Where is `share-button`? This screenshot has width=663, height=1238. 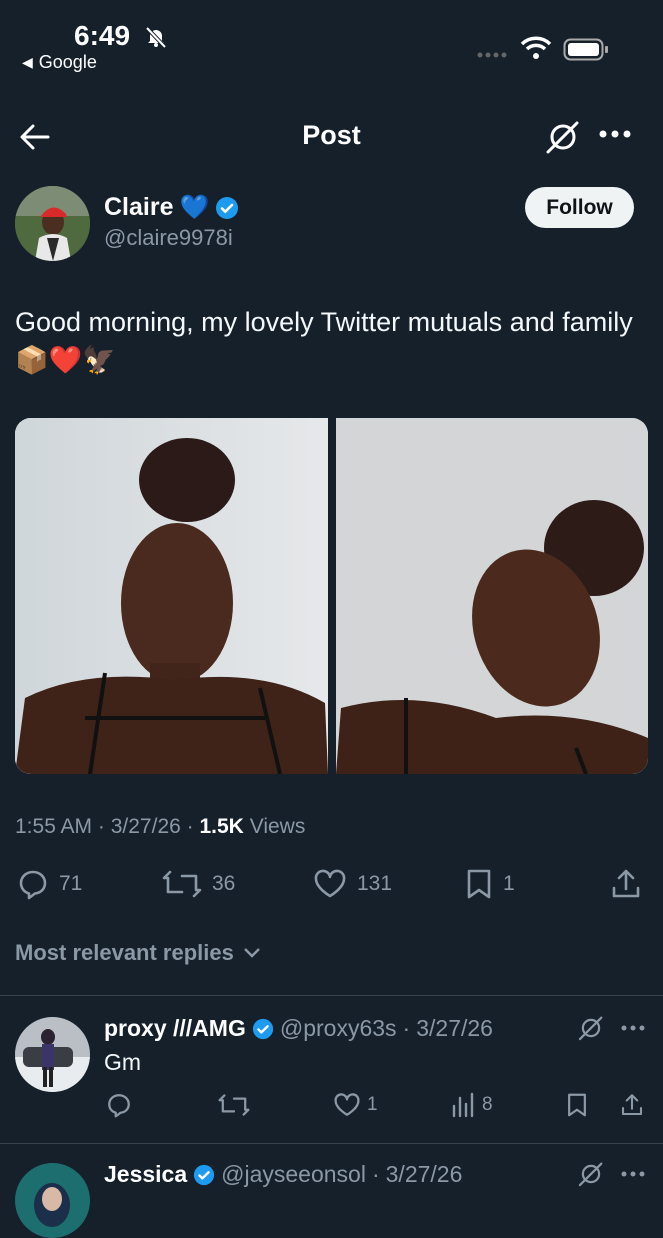
share-button is located at coordinates (626, 884).